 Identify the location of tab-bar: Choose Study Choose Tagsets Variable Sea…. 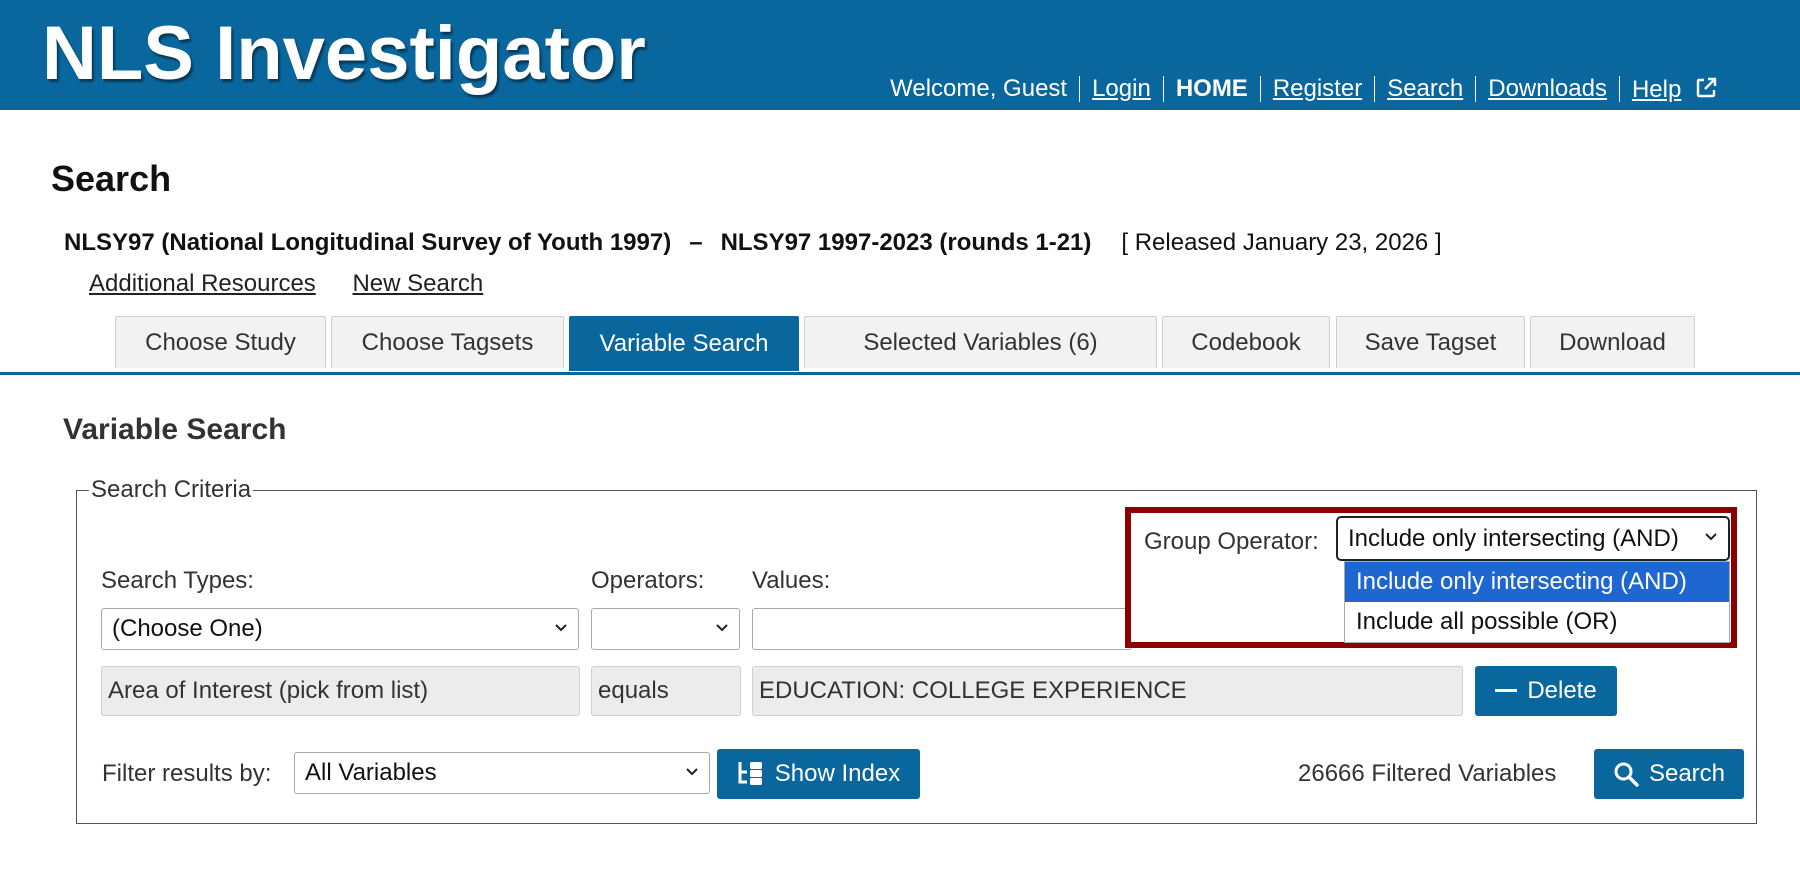
(900, 345).